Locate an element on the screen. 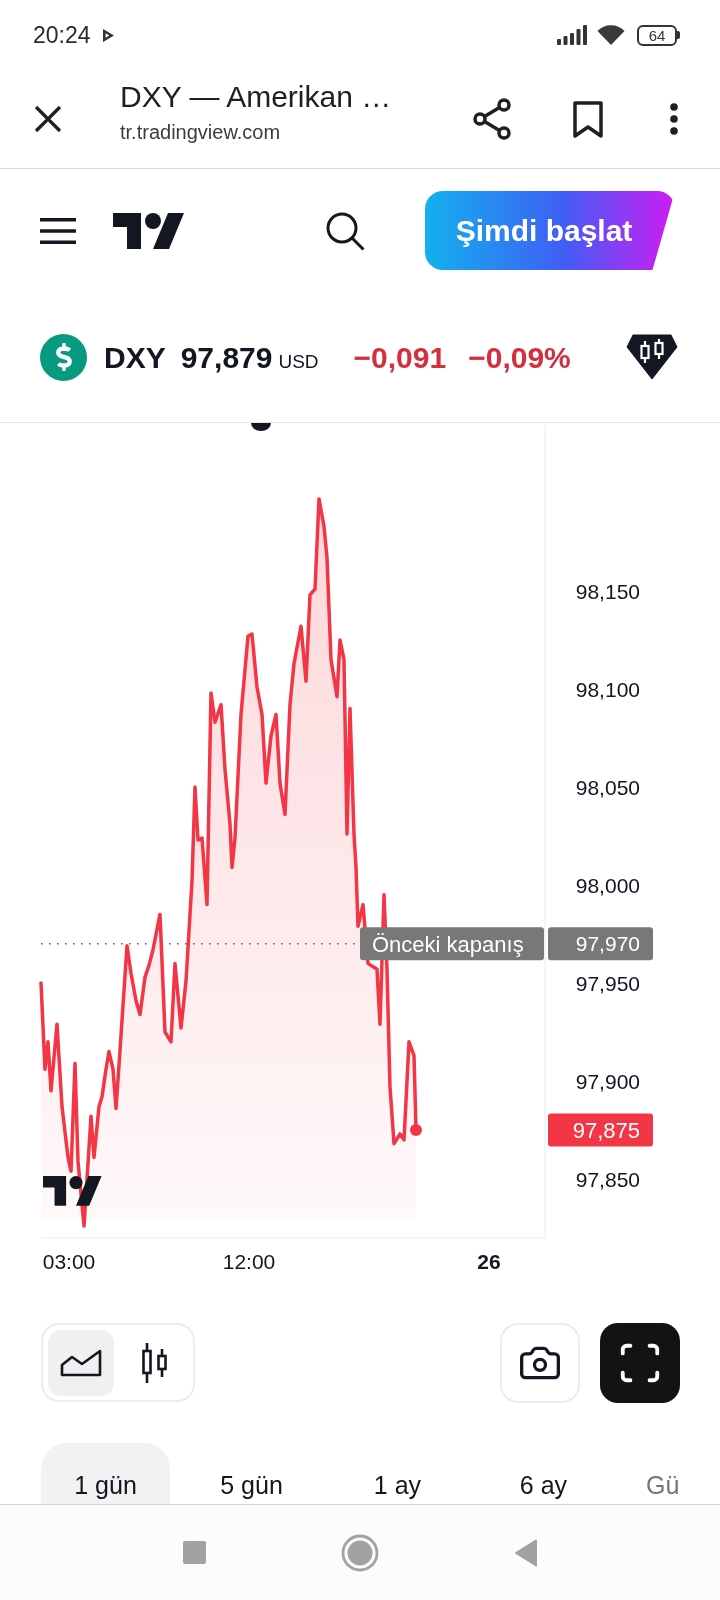 The image size is (720, 1600). price-axis-label: 98,000 is located at coordinates (607, 885).